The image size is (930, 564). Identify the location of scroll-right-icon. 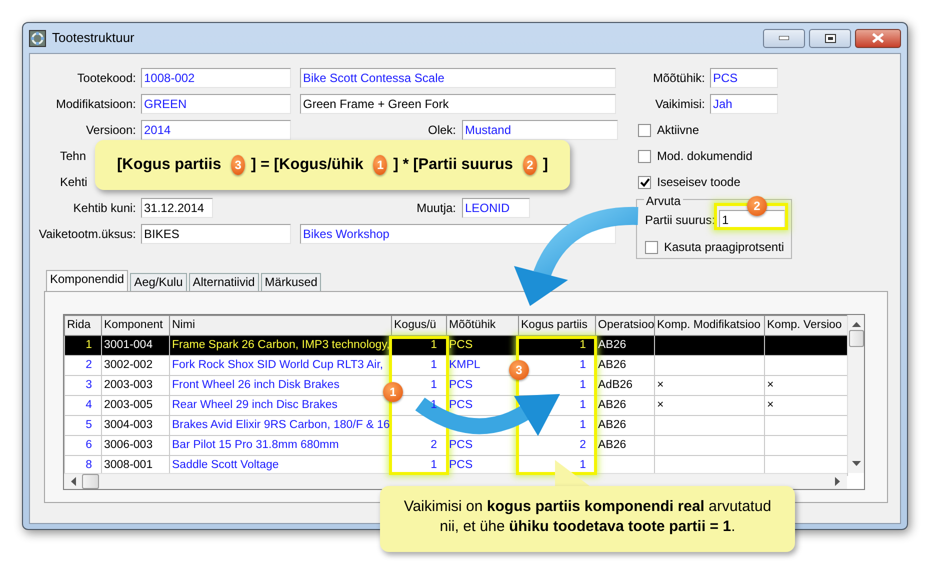
(838, 481).